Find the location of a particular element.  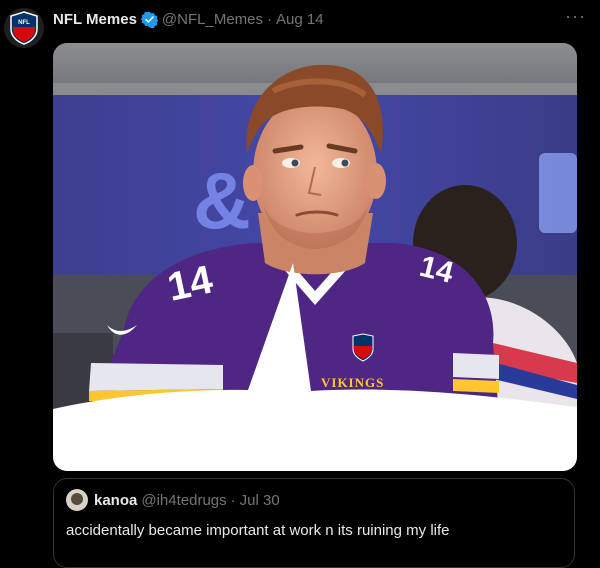

quoted-author-handle: @ih4tedrugs is located at coordinates (183, 500).